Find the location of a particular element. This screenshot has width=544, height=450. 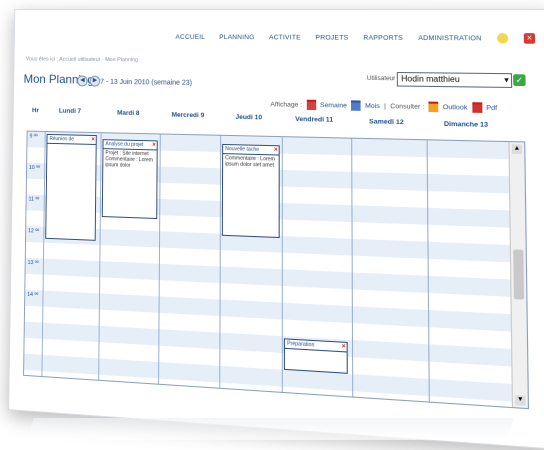

scroll-down-icon: ▼ is located at coordinates (520, 400).